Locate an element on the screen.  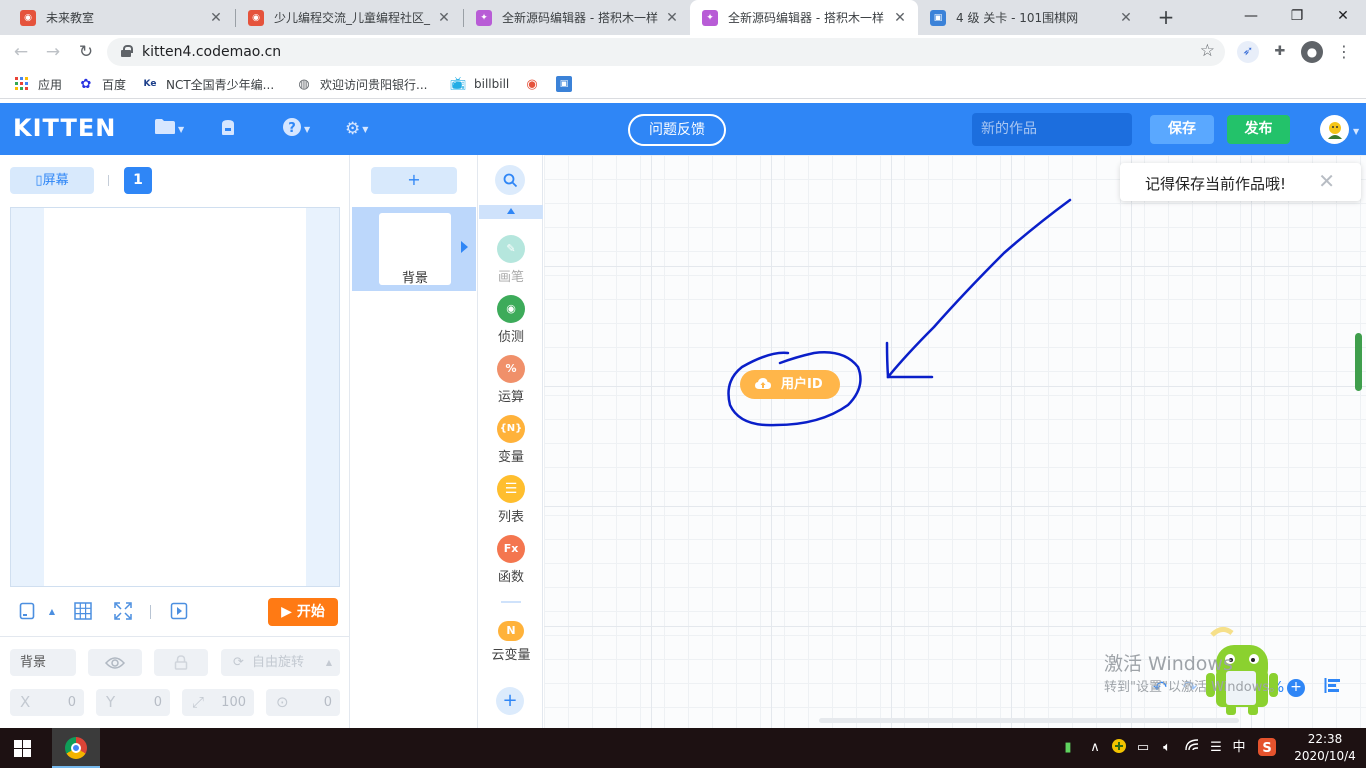
screen-button: ▯屏幕 is located at coordinates (52, 180).